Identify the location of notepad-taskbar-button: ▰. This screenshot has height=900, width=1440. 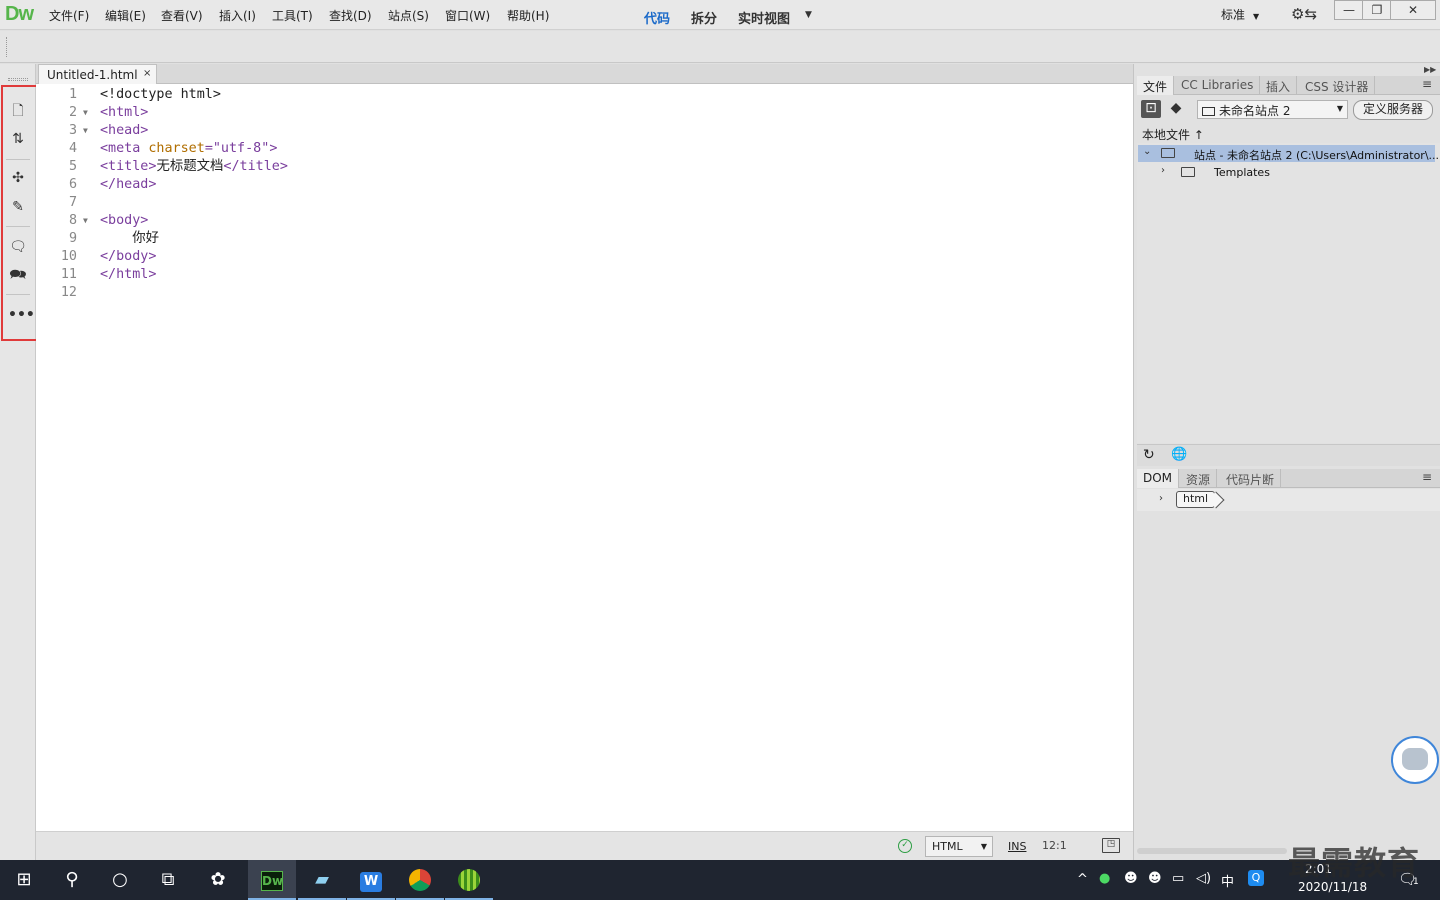
(322, 880).